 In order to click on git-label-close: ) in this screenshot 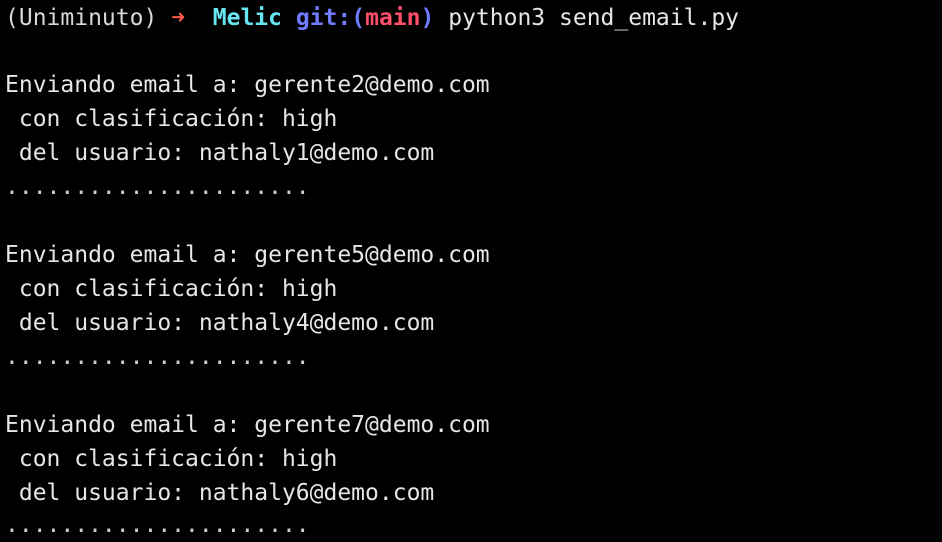, I will do `click(427, 18)`.